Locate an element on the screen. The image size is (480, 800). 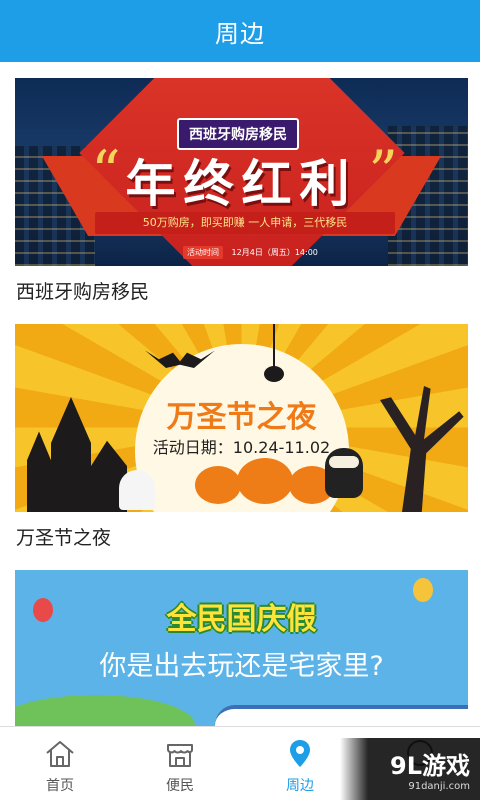
close-quote-mark: ” is located at coordinates (383, 172).